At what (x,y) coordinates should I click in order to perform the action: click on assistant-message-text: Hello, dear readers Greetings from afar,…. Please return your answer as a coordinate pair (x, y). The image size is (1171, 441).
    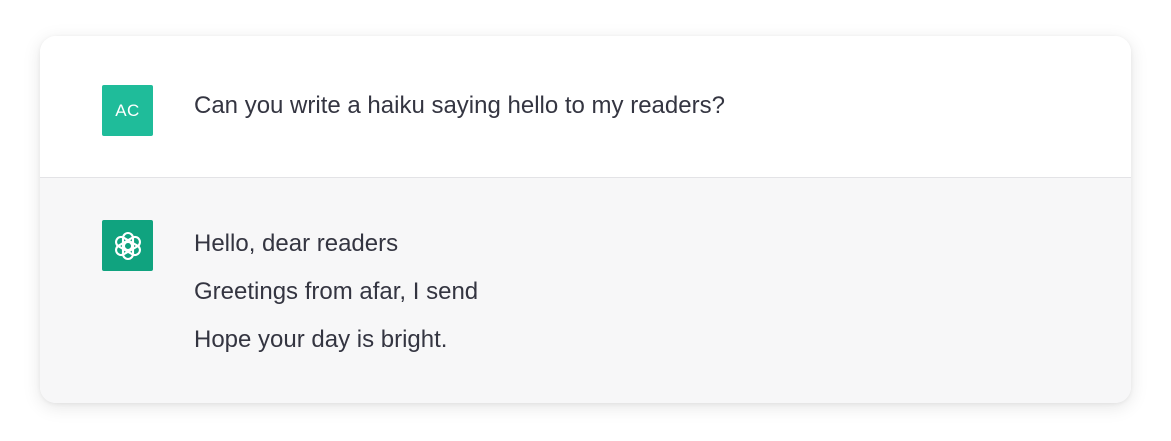
    Looking at the image, I should click on (336, 292).